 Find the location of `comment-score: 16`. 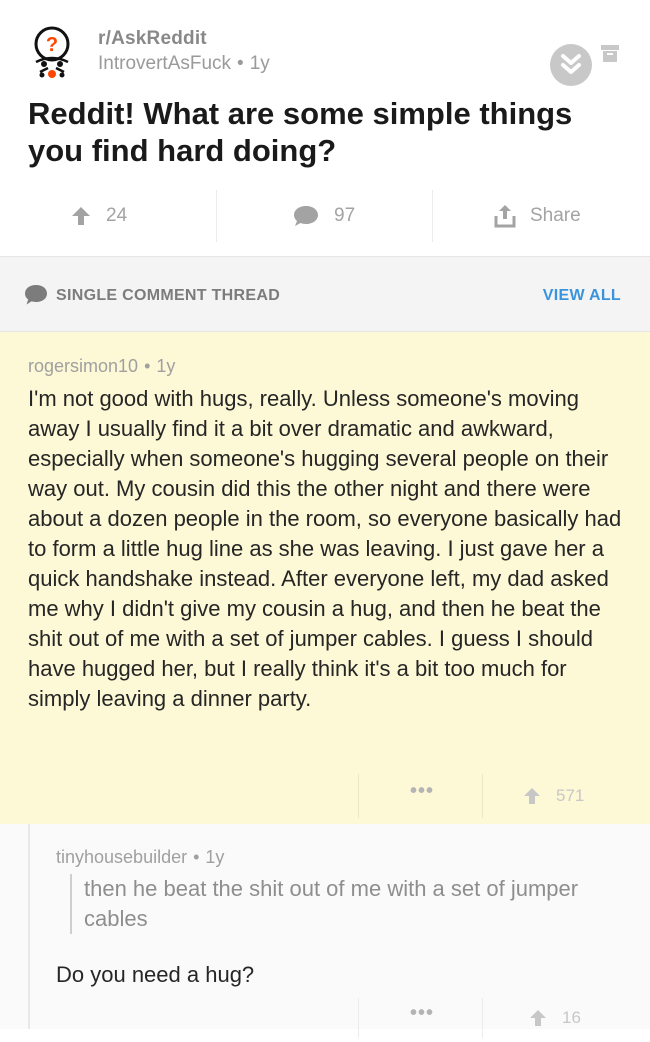

comment-score: 16 is located at coordinates (571, 1017).